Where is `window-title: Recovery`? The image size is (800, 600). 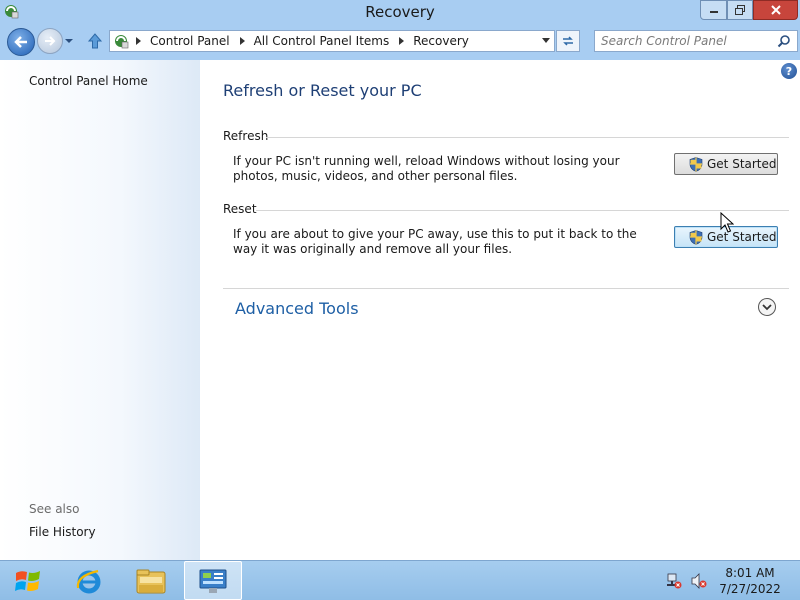 window-title: Recovery is located at coordinates (400, 12).